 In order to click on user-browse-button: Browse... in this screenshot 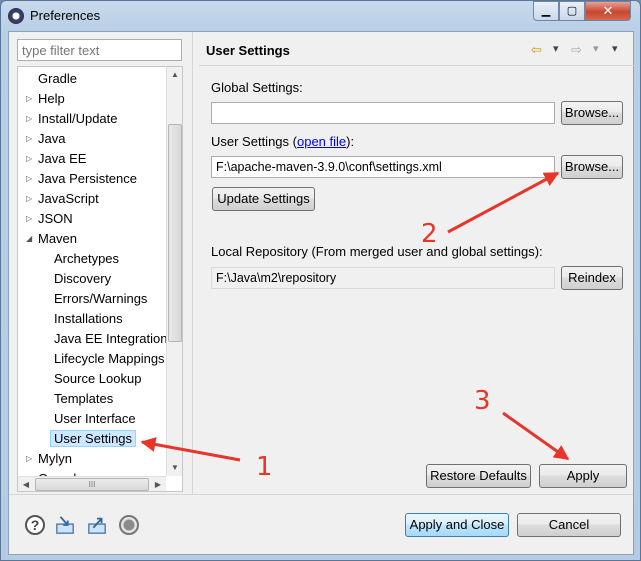, I will do `click(592, 167)`.